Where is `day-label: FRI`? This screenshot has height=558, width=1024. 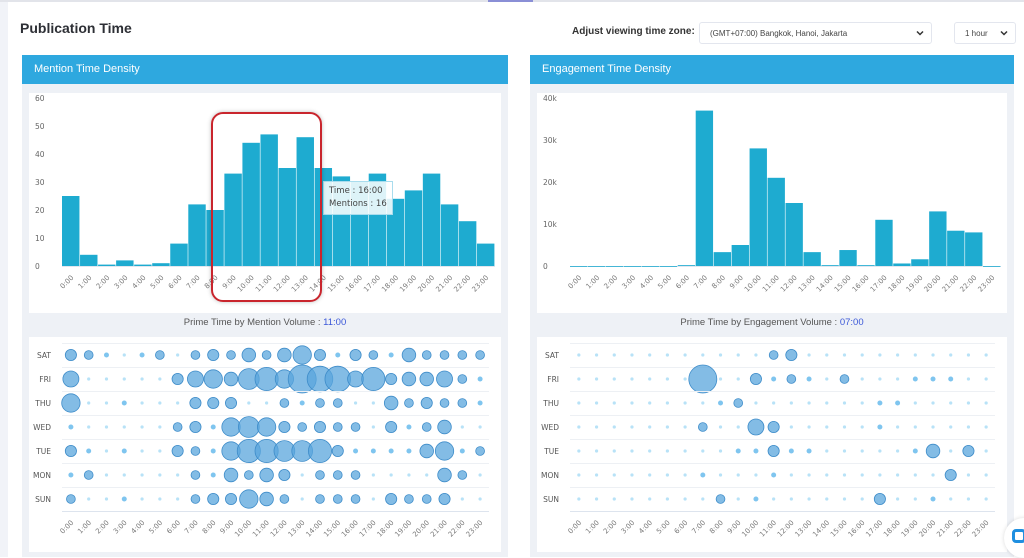 day-label: FRI is located at coordinates (553, 379).